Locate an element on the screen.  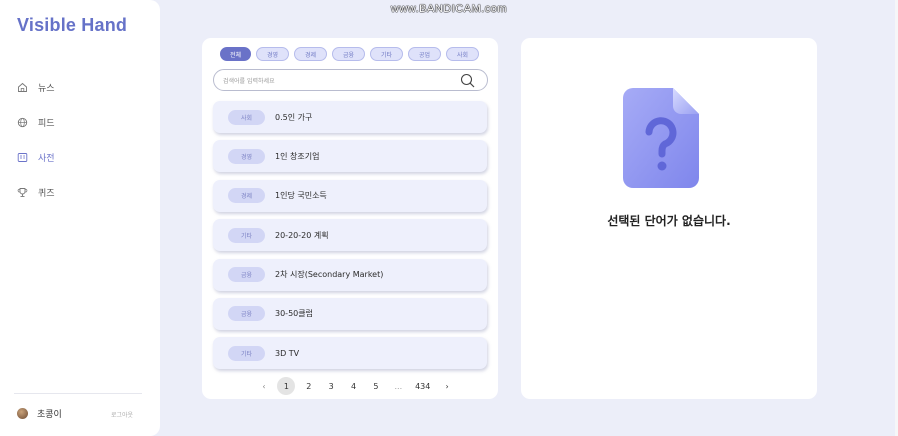
search-icon is located at coordinates (467, 80).